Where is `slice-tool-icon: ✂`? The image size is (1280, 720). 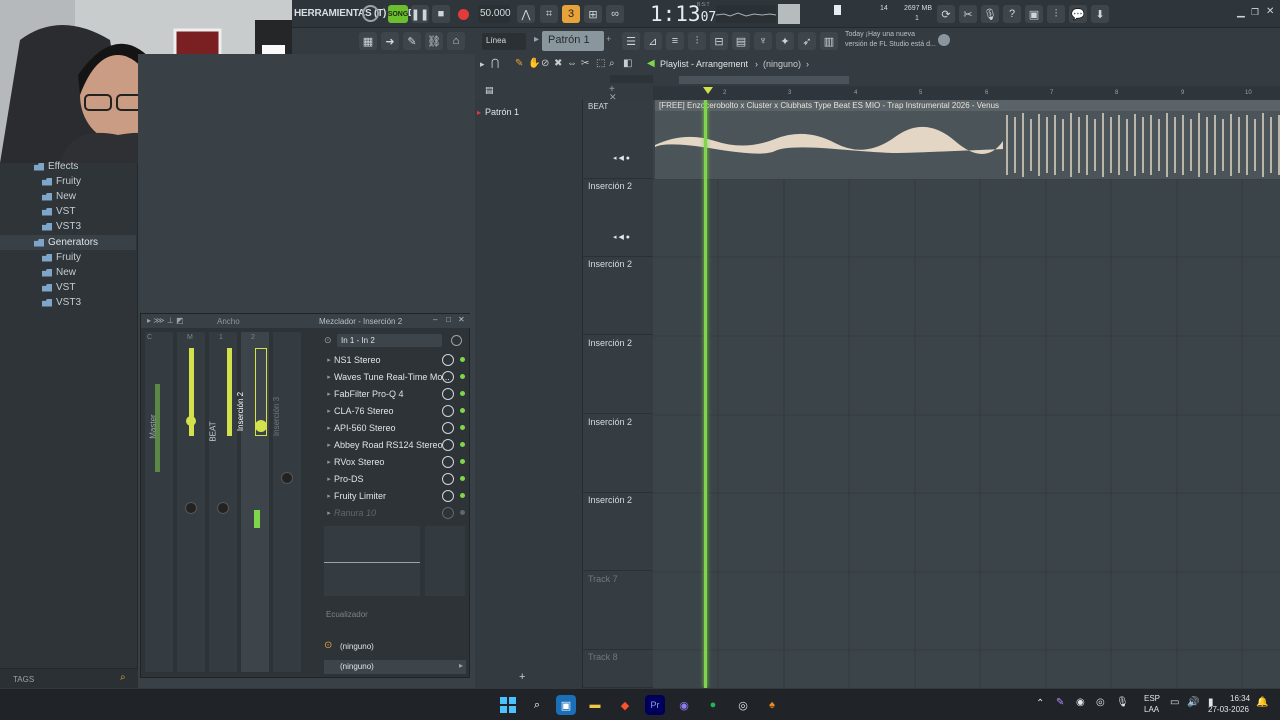
slice-tool-icon: ✂ is located at coordinates (585, 63).